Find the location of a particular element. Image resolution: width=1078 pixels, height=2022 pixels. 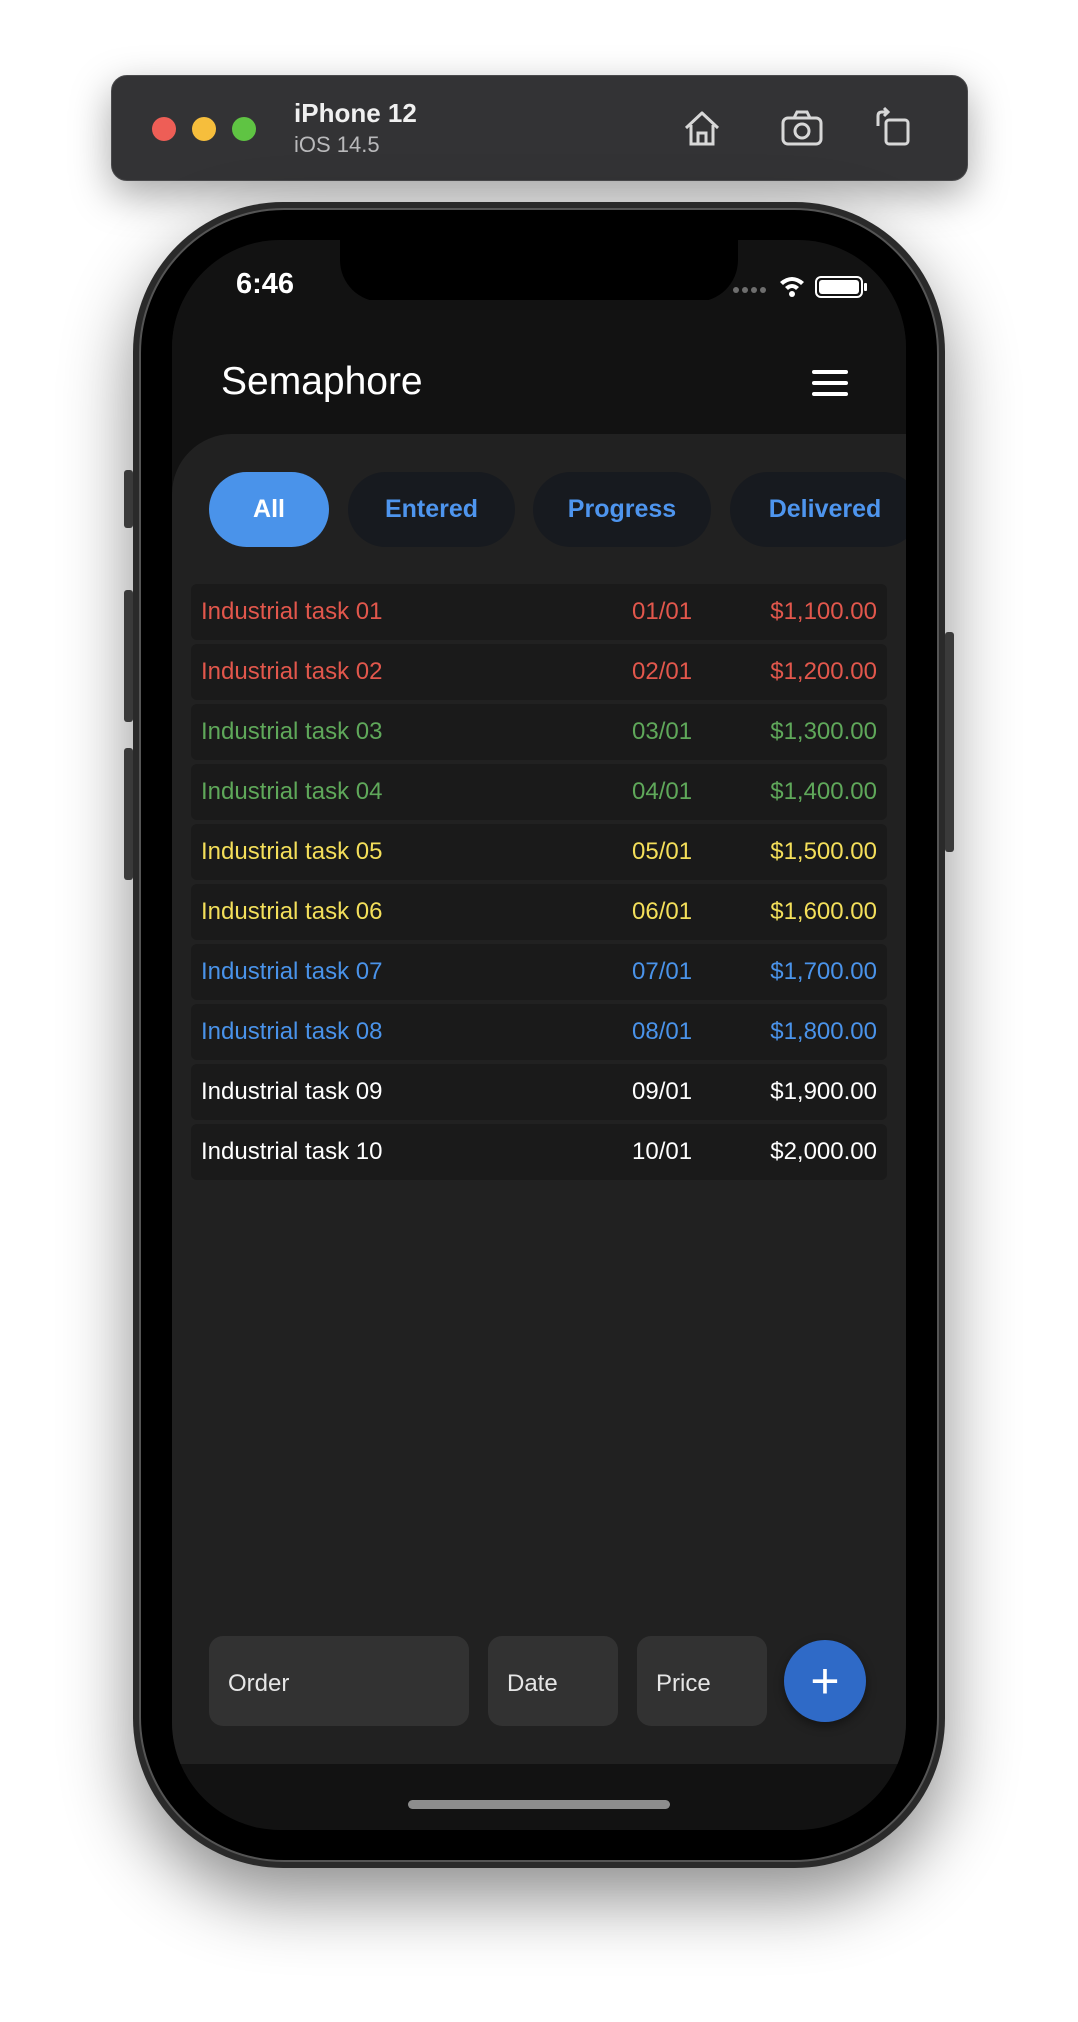

filter-chip-delivered: Delivered is located at coordinates (818, 509).